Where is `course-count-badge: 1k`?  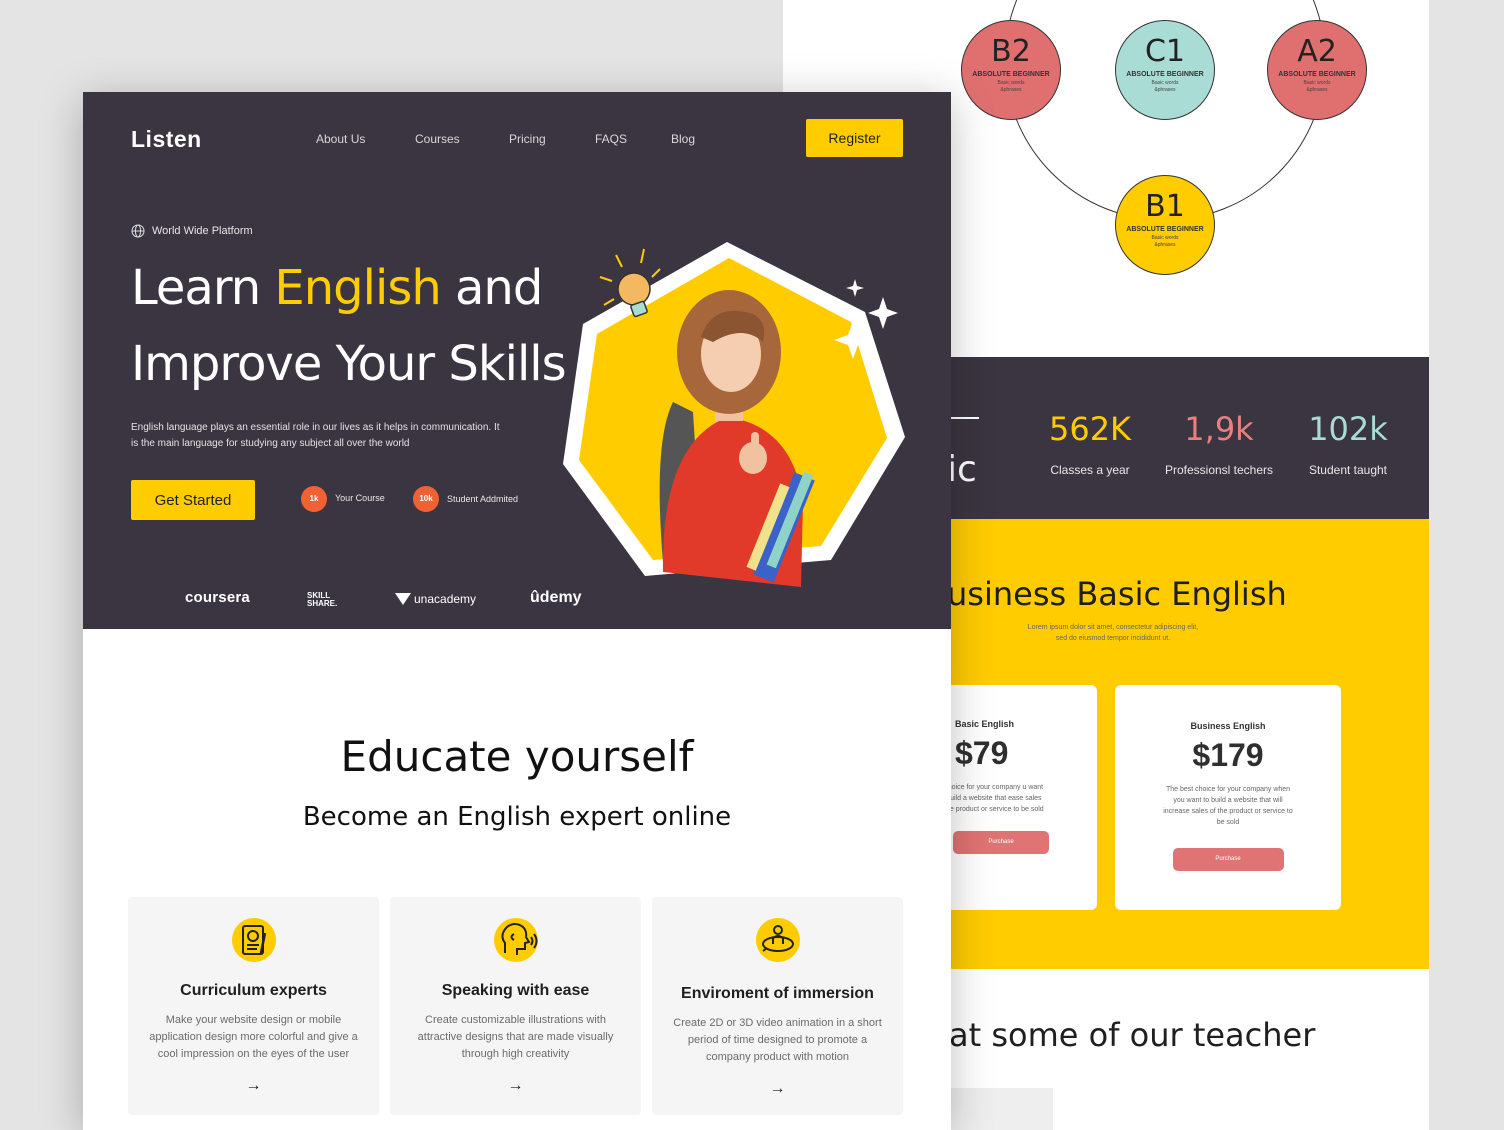
course-count-badge: 1k is located at coordinates (314, 499).